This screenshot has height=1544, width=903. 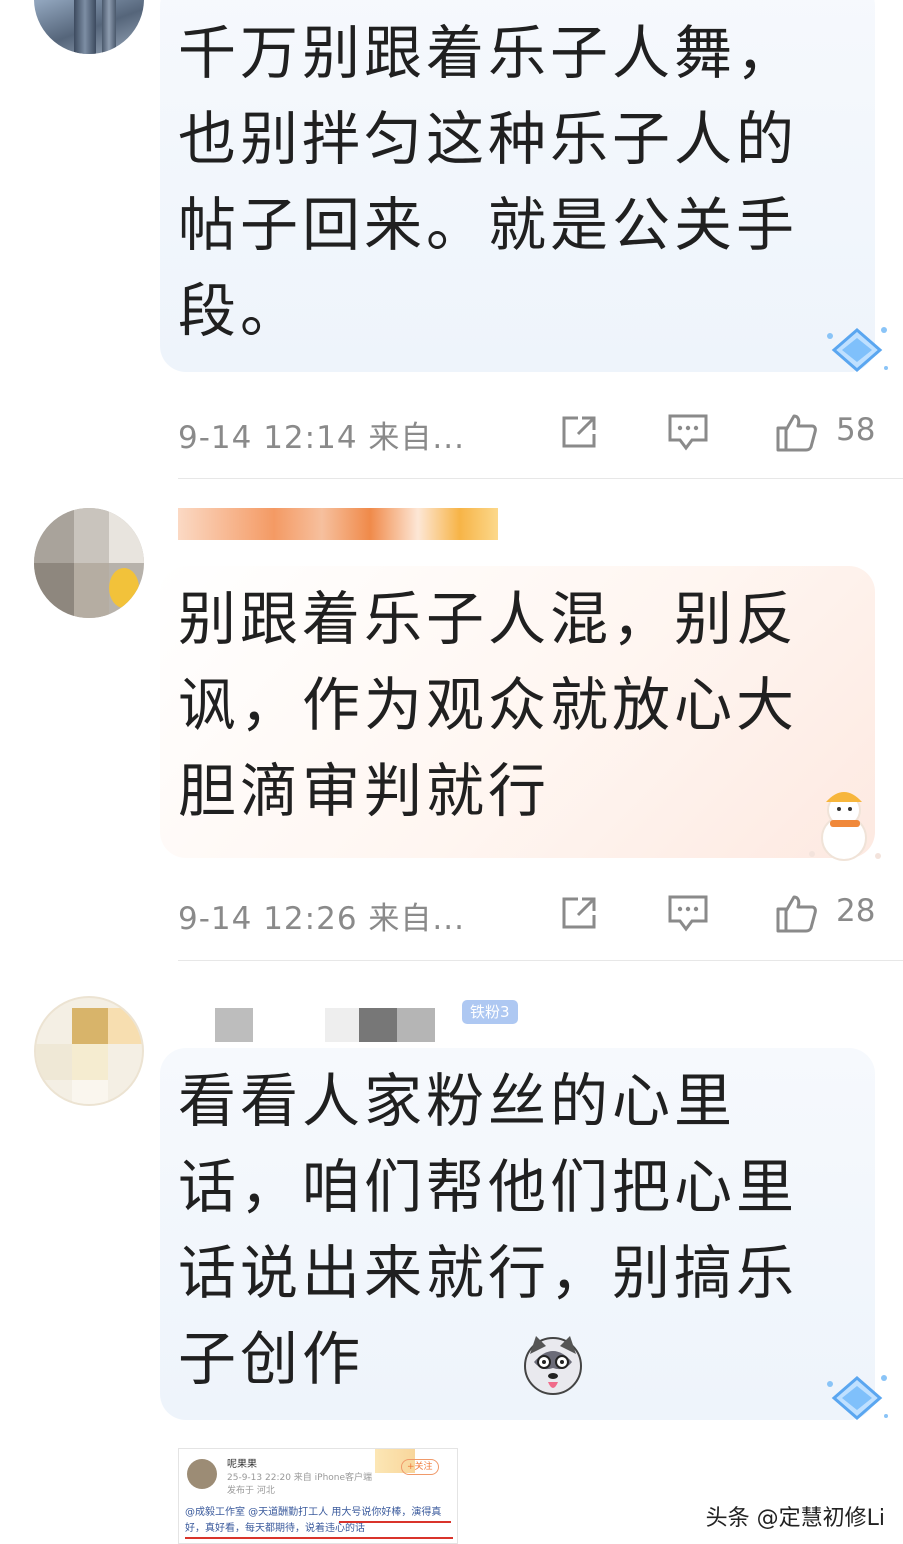 What do you see at coordinates (528, 434) in the screenshot?
I see `comment-meta: 9-14 12:14 来自... 58` at bounding box center [528, 434].